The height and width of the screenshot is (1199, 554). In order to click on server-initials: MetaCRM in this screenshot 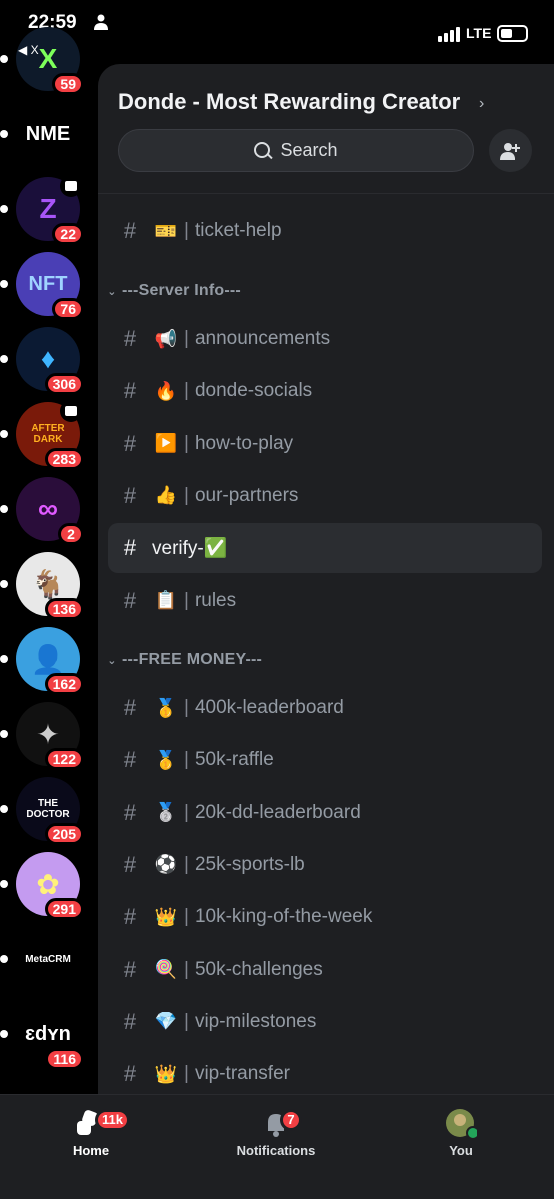, I will do `click(48, 959)`.